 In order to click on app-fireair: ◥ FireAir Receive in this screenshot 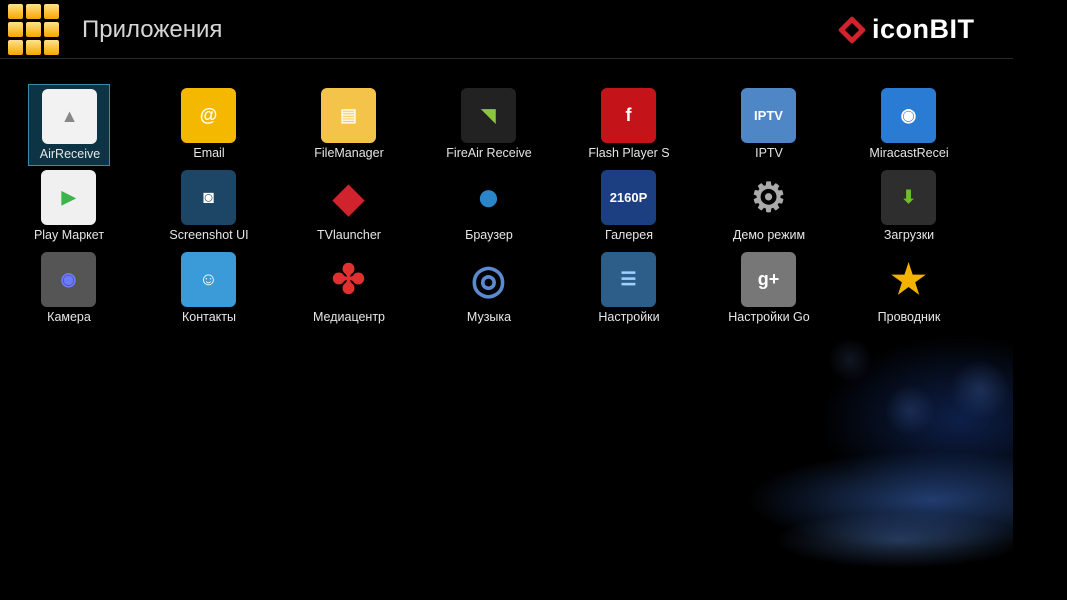, I will do `click(489, 125)`.